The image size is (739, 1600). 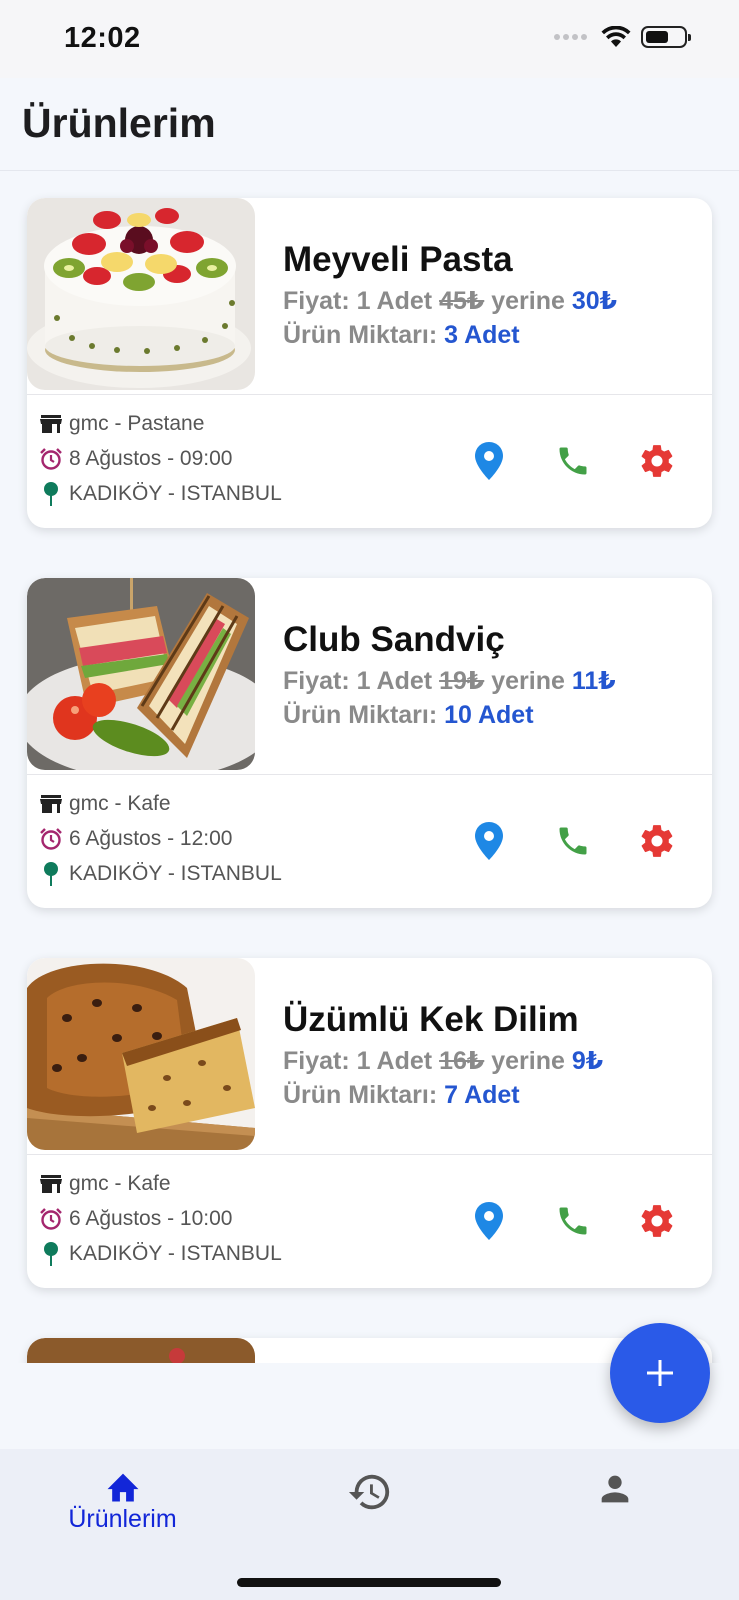 I want to click on page-title: Ürünlerim, so click(x=119, y=123).